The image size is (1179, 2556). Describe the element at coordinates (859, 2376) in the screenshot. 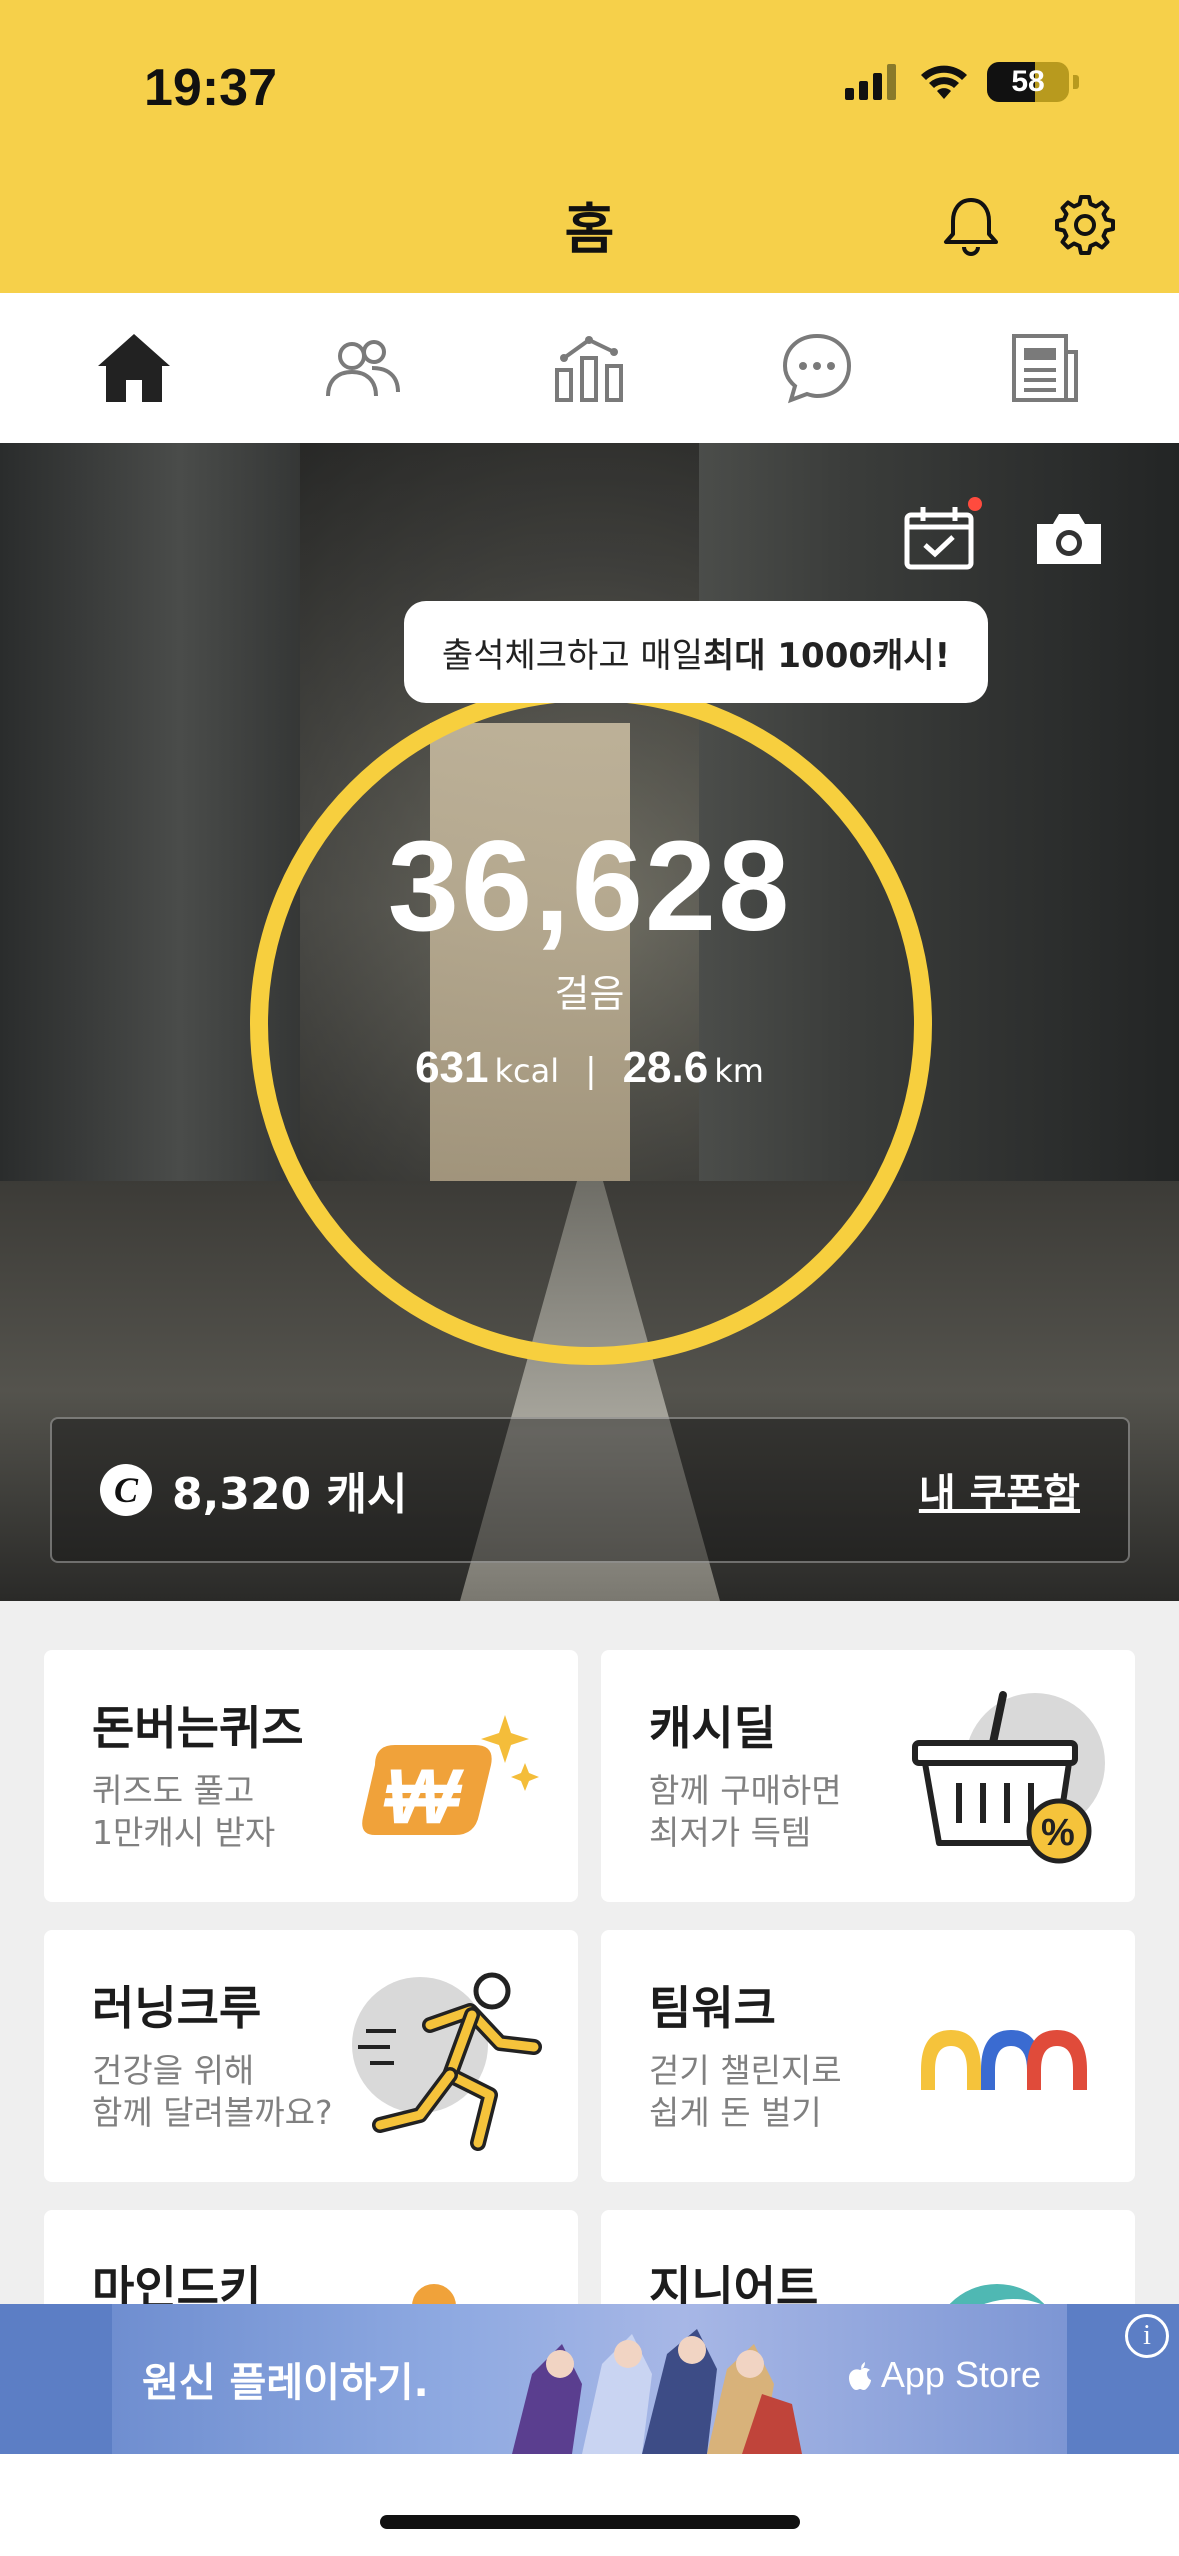

I see `apple-icon` at that location.